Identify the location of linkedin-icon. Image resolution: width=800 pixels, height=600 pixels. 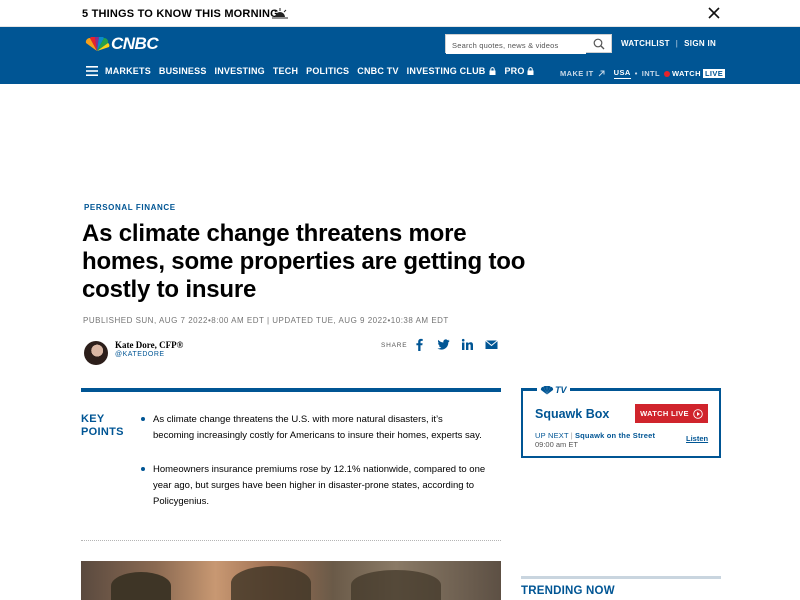
(467, 344).